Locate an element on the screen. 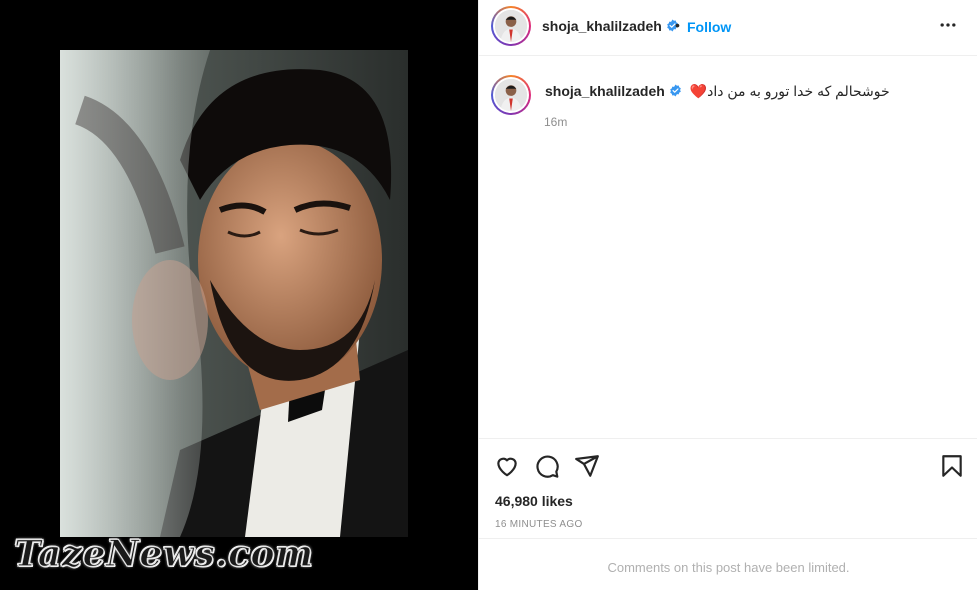 The height and width of the screenshot is (590, 977). comments-limited-notice: Comments on this post have been limited. is located at coordinates (728, 564).